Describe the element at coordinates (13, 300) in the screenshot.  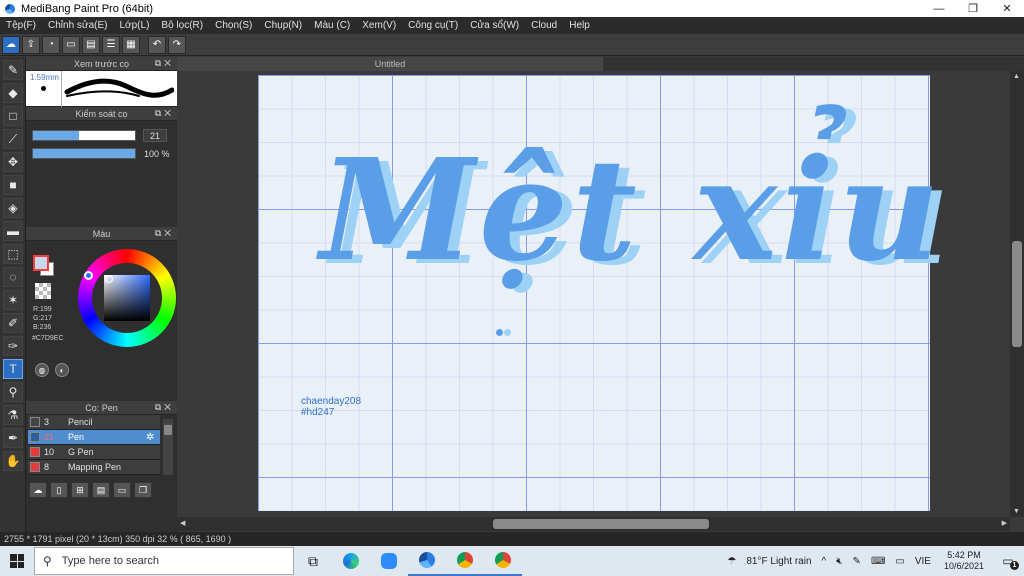
I see `magic-wand-tool-icon: ✶` at that location.